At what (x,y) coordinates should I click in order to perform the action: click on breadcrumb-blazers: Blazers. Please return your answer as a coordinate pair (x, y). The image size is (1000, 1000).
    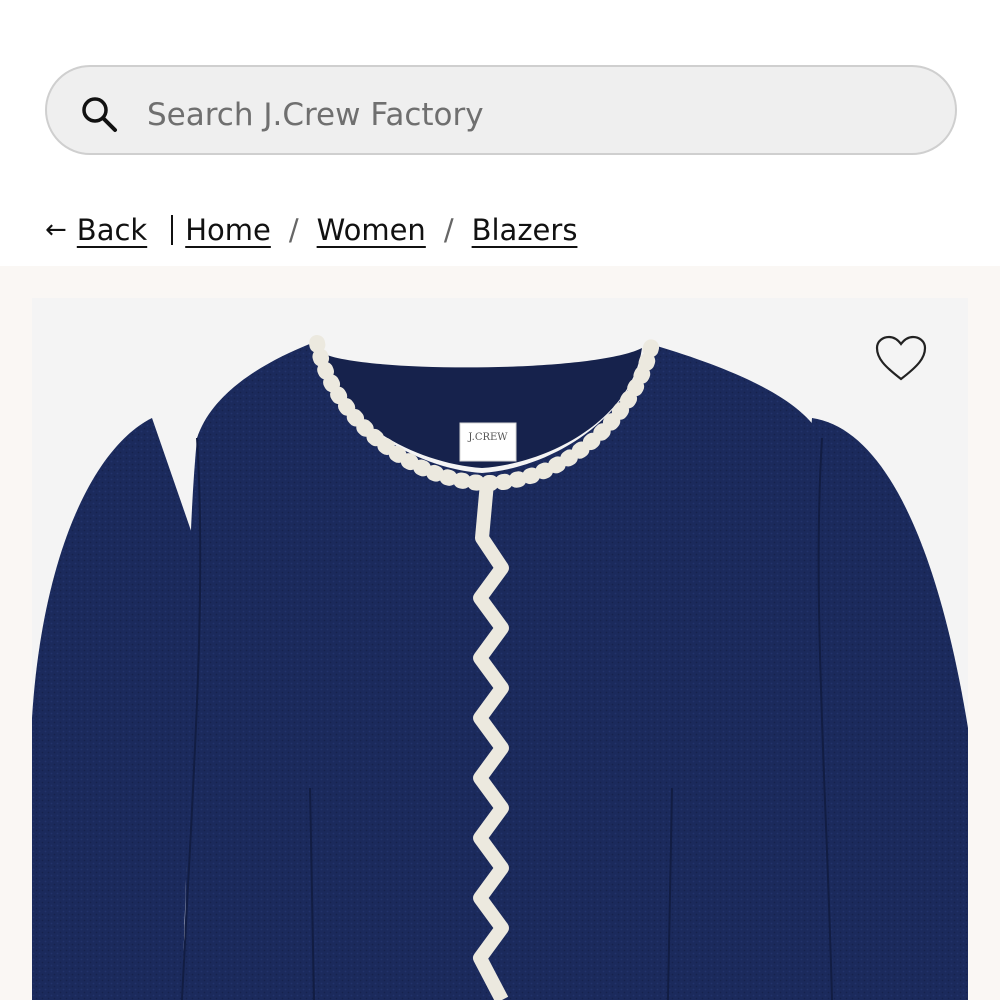
    Looking at the image, I should click on (525, 230).